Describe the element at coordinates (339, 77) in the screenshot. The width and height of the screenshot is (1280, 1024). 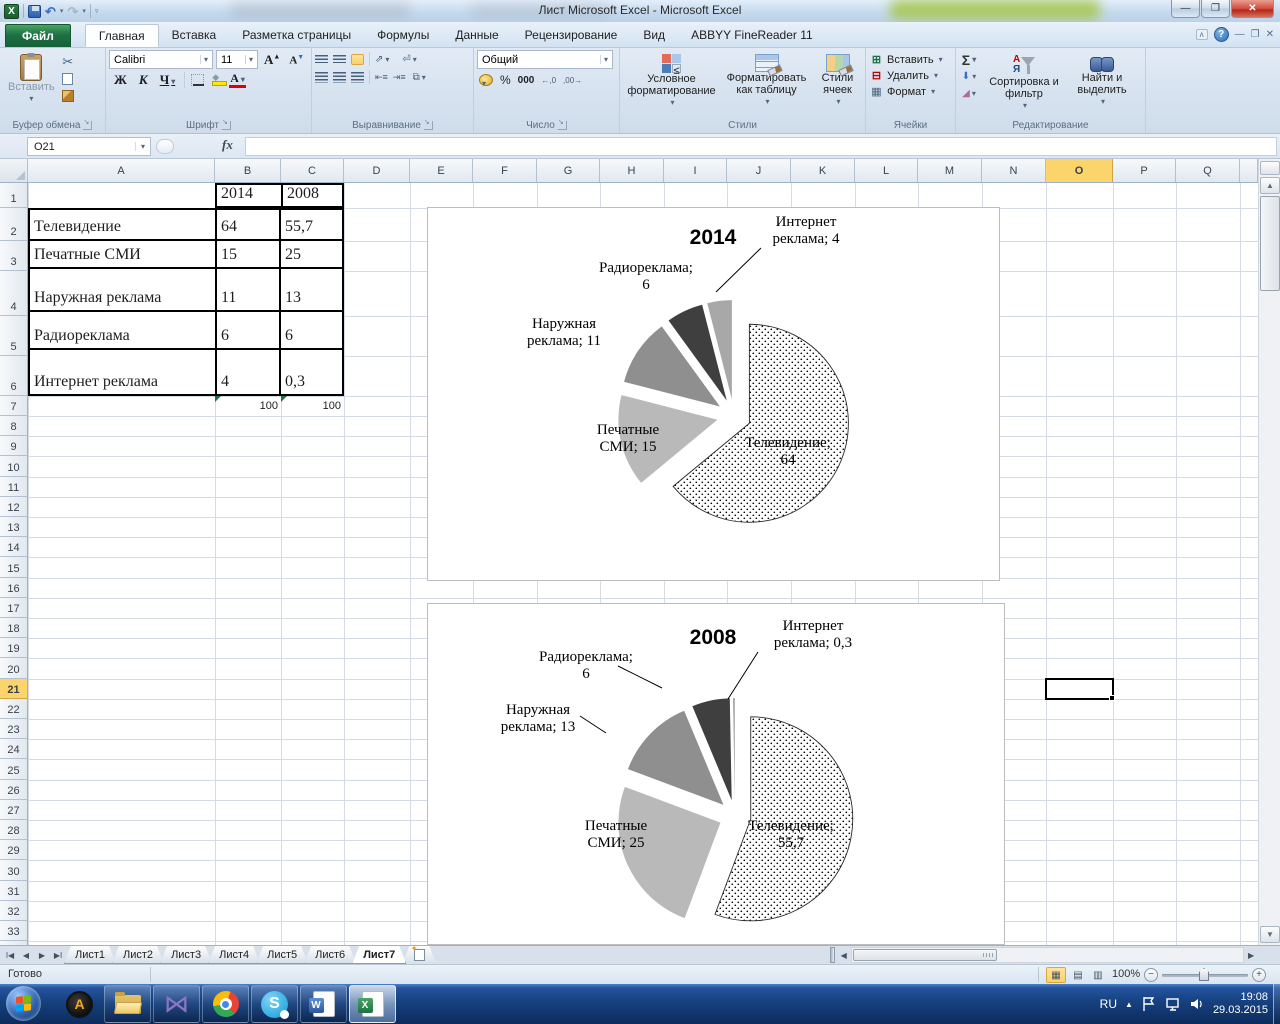
I see `align-center-icon` at that location.